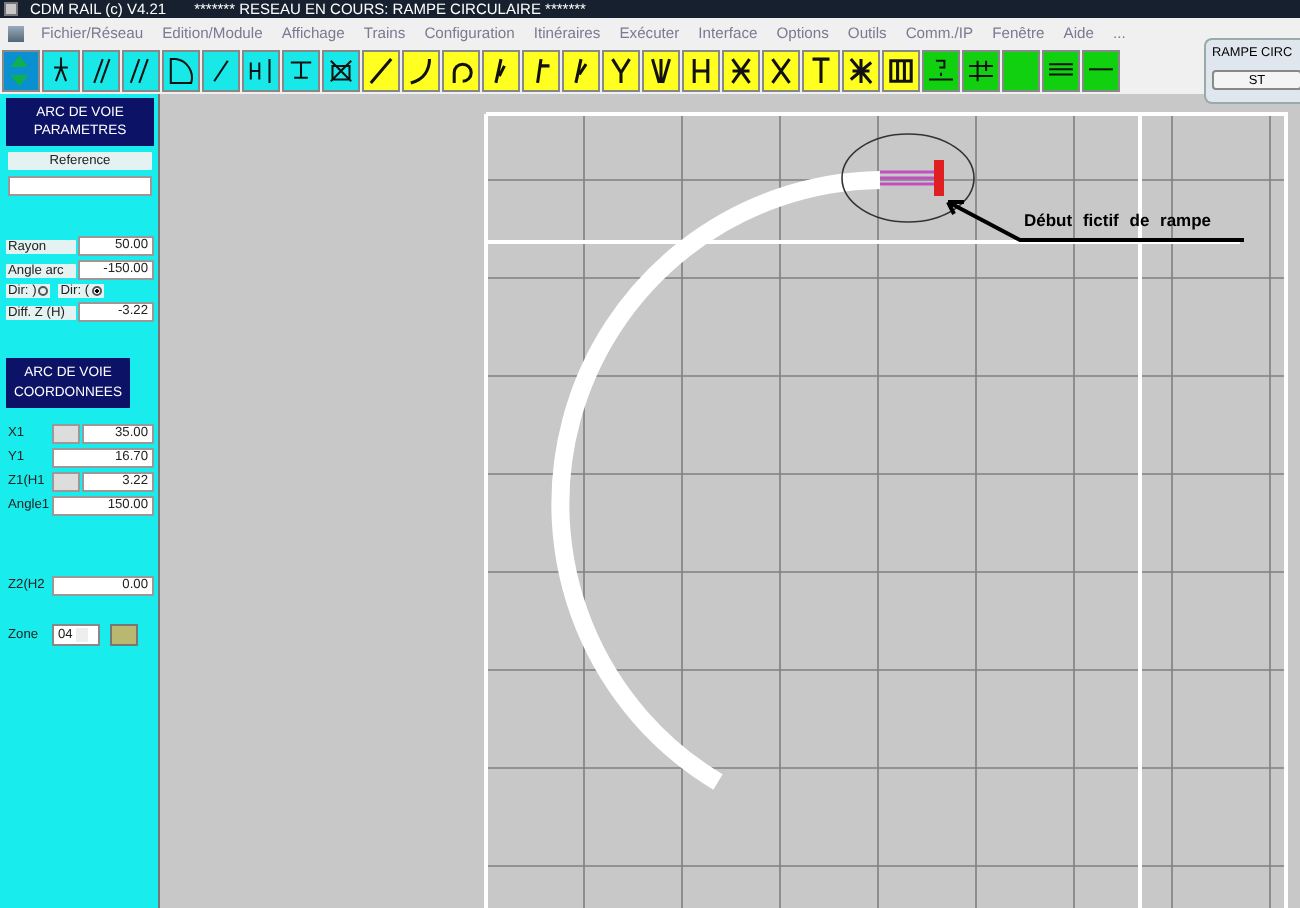 This screenshot has height=908, width=1300. I want to click on small-button, so click(124, 634).